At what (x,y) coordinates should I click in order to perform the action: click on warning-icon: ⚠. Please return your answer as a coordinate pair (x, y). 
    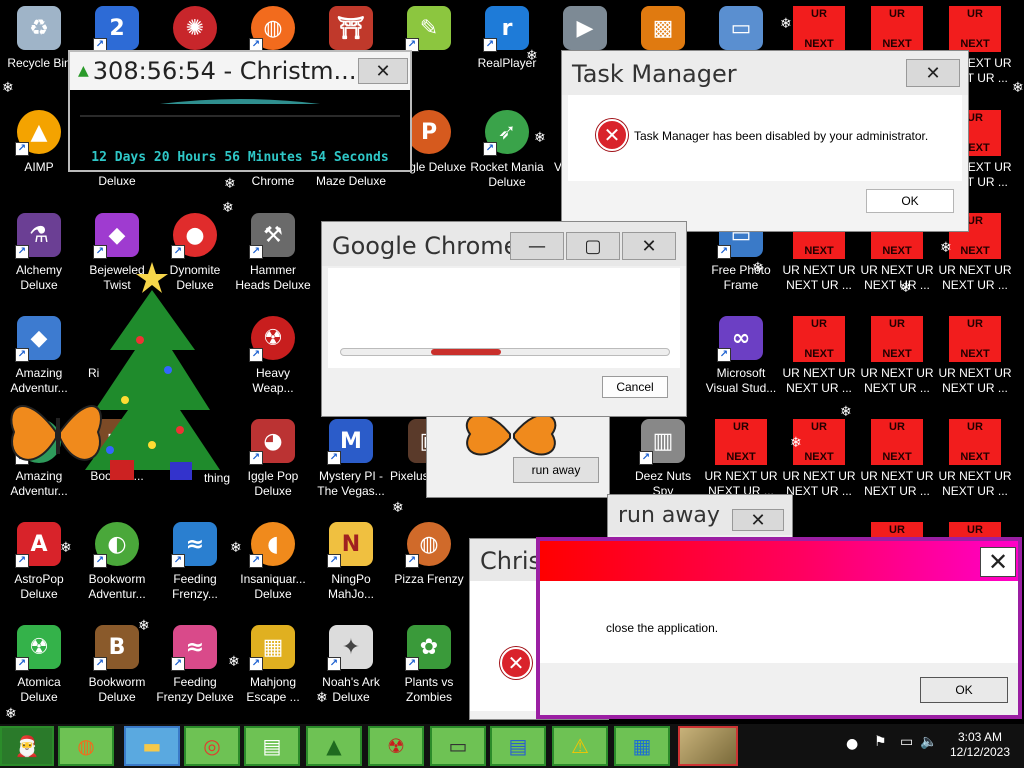
    Looking at the image, I should click on (580, 746).